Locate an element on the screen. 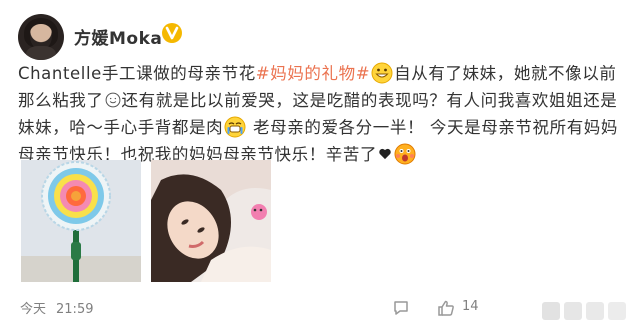 This screenshot has height=334, width=640. comment-icon is located at coordinates (401, 308).